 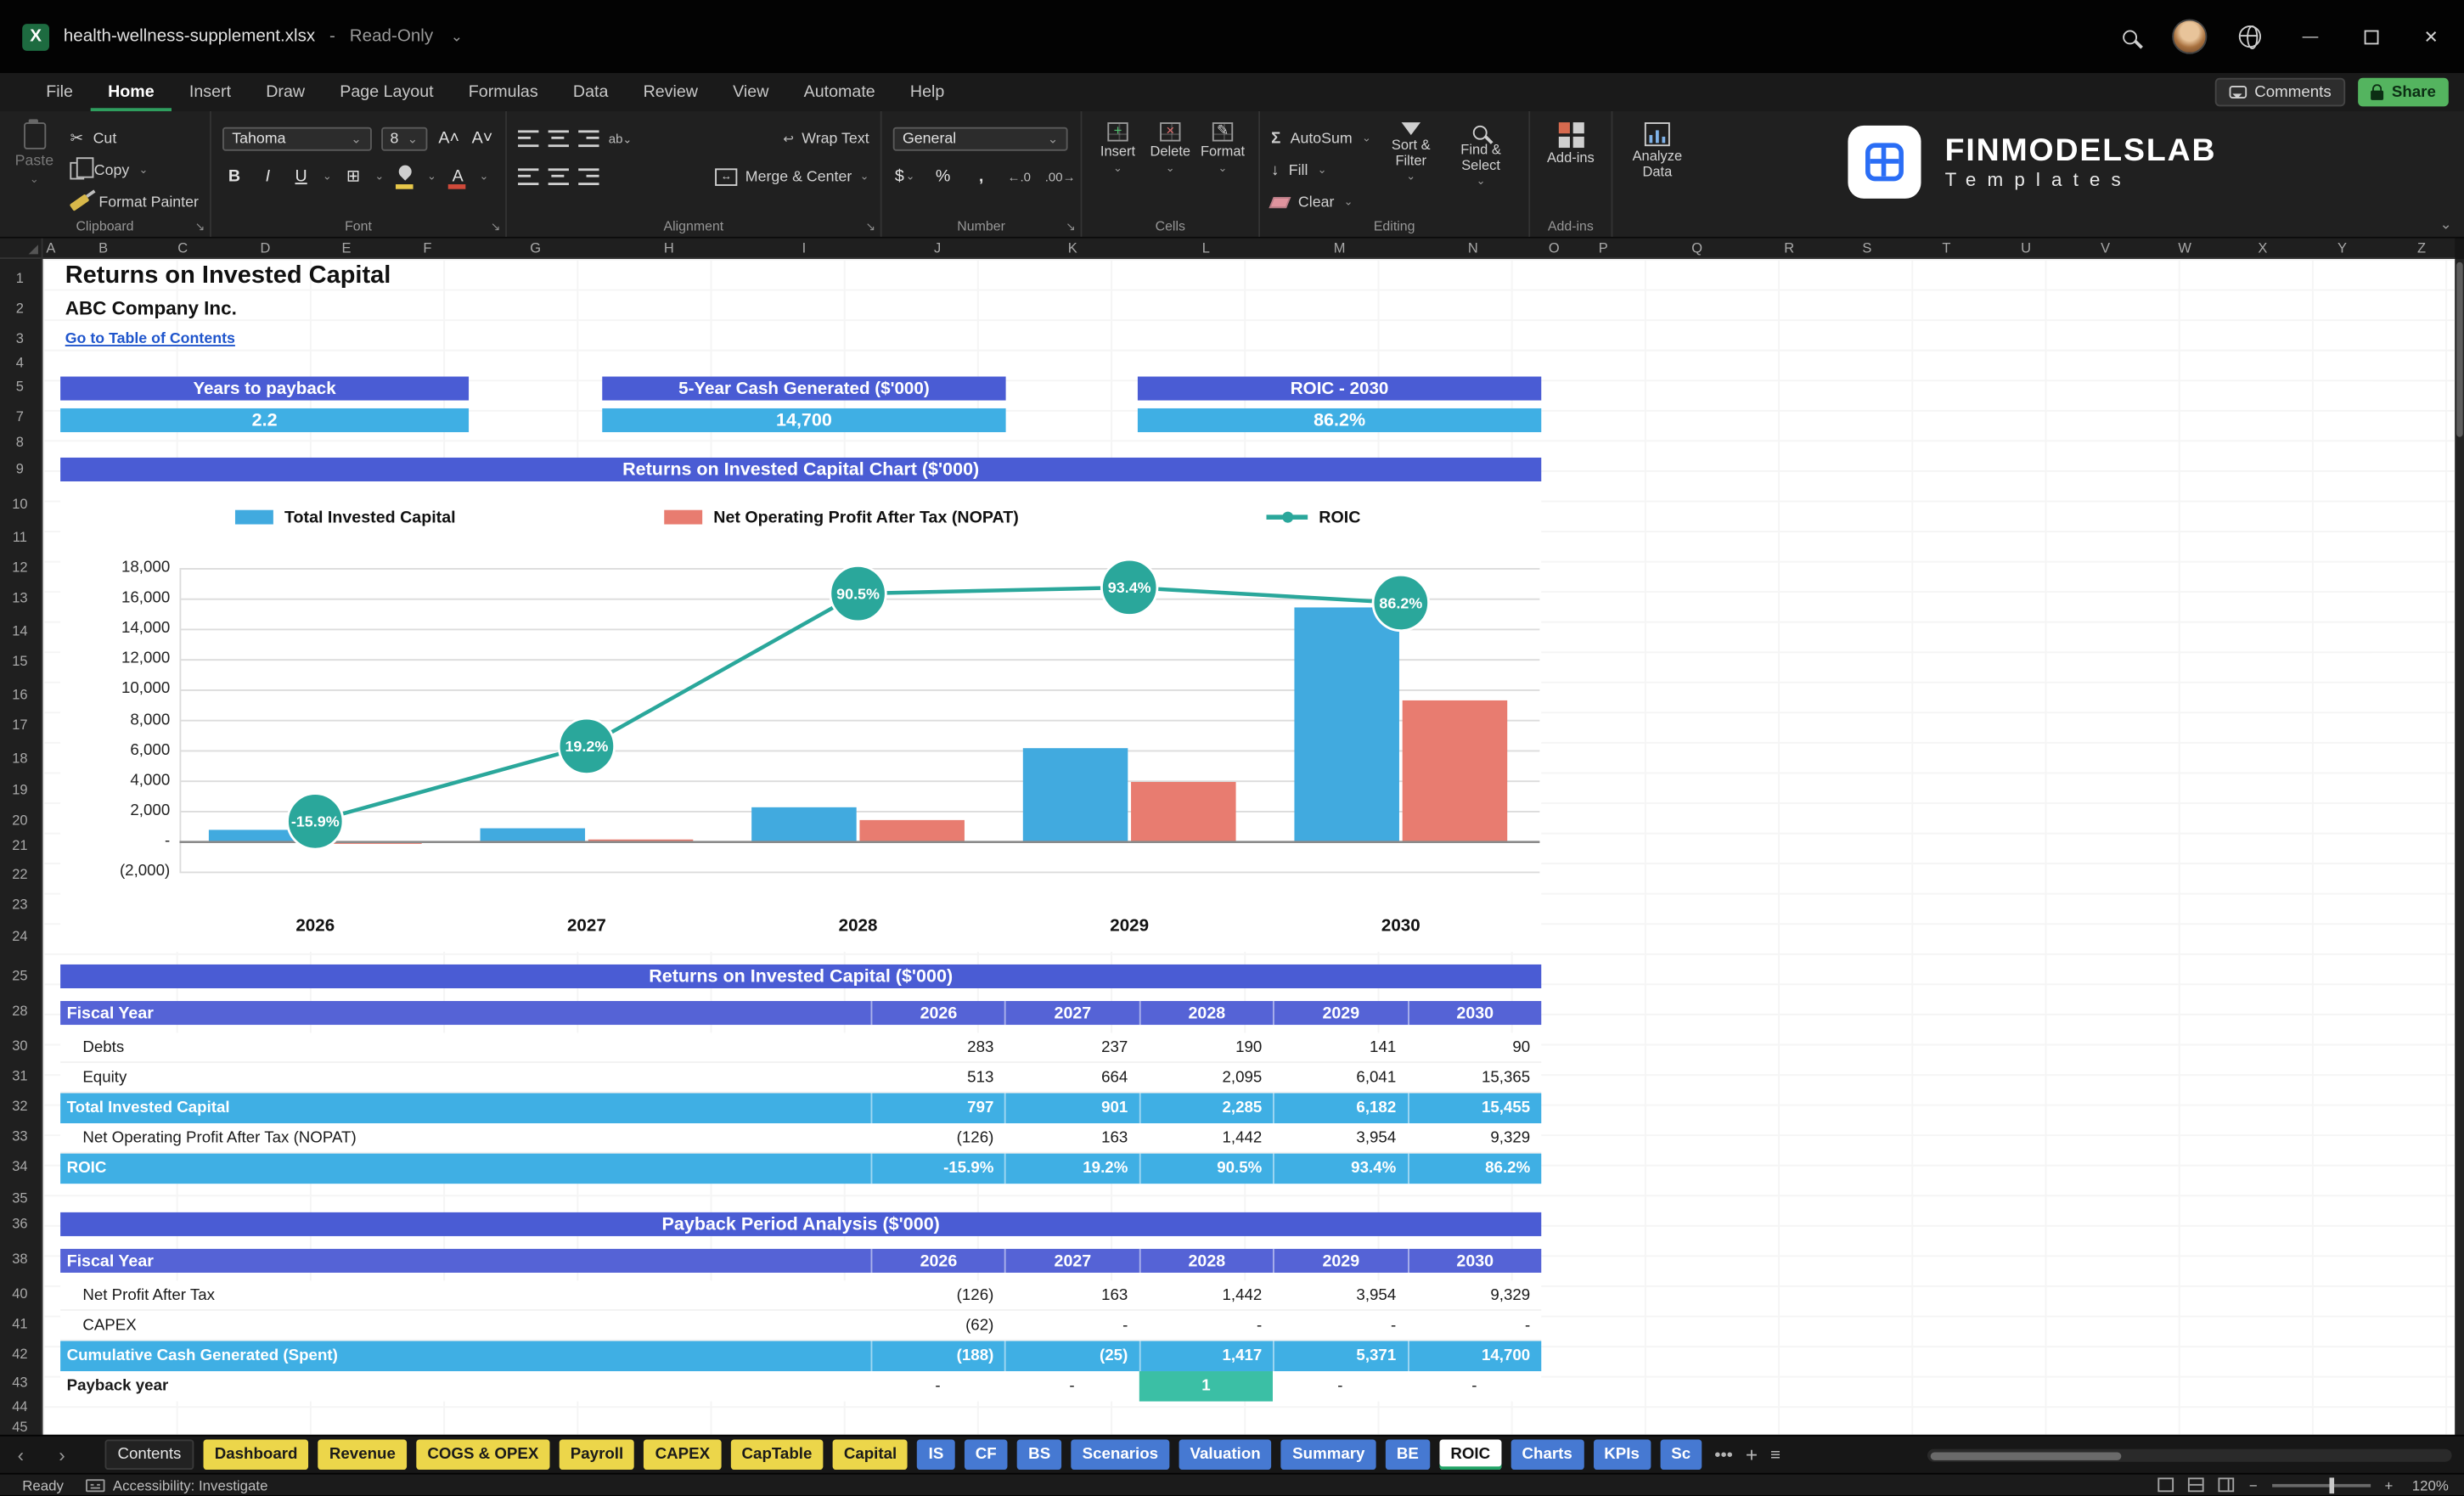 What do you see at coordinates (20, 598) in the screenshot?
I see `row-header-13: 13` at bounding box center [20, 598].